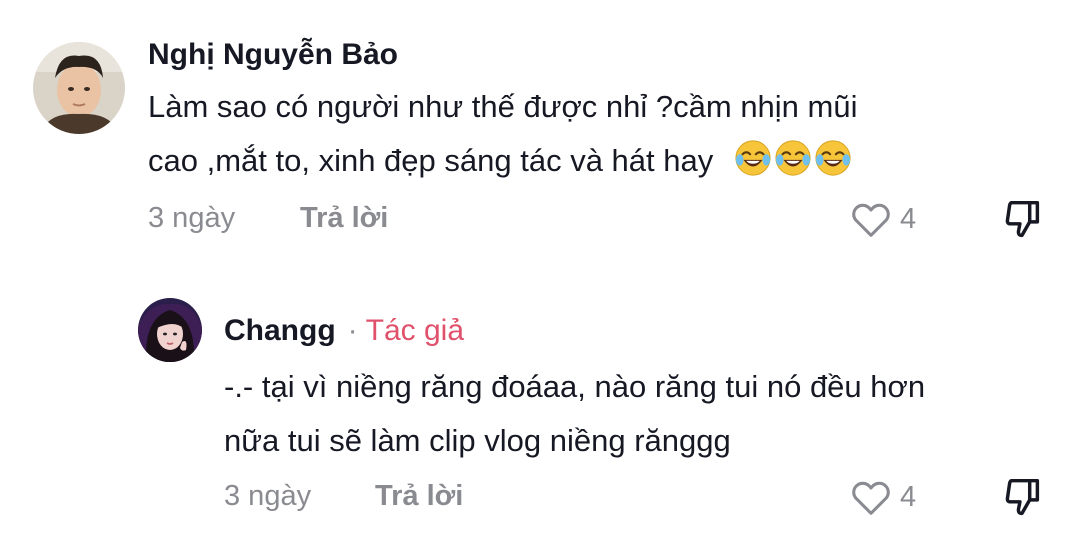 The height and width of the screenshot is (544, 1080). I want to click on username-text: Changg, so click(280, 330).